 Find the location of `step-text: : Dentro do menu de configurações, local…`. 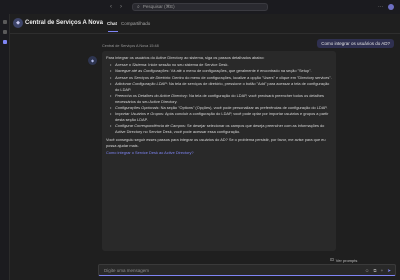

step-text: : Dentro do menu de configurações, local… is located at coordinates (251, 77).